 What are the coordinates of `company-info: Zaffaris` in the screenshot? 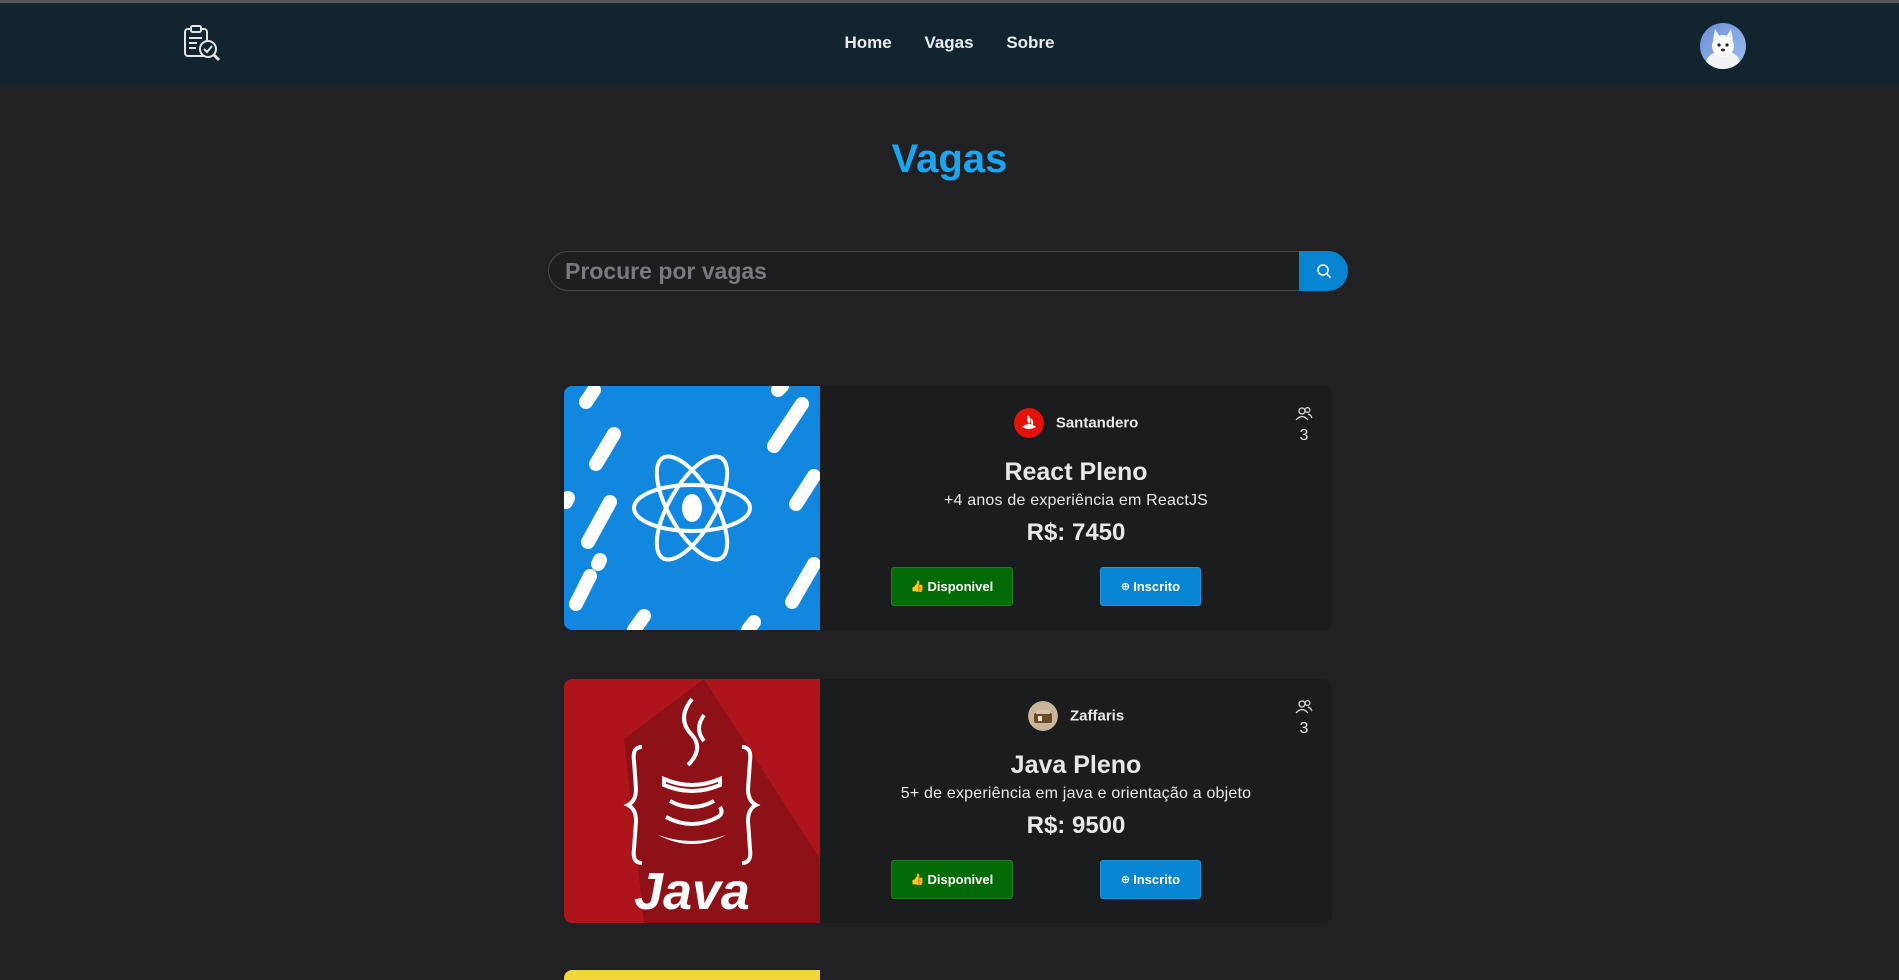 It's located at (1076, 716).